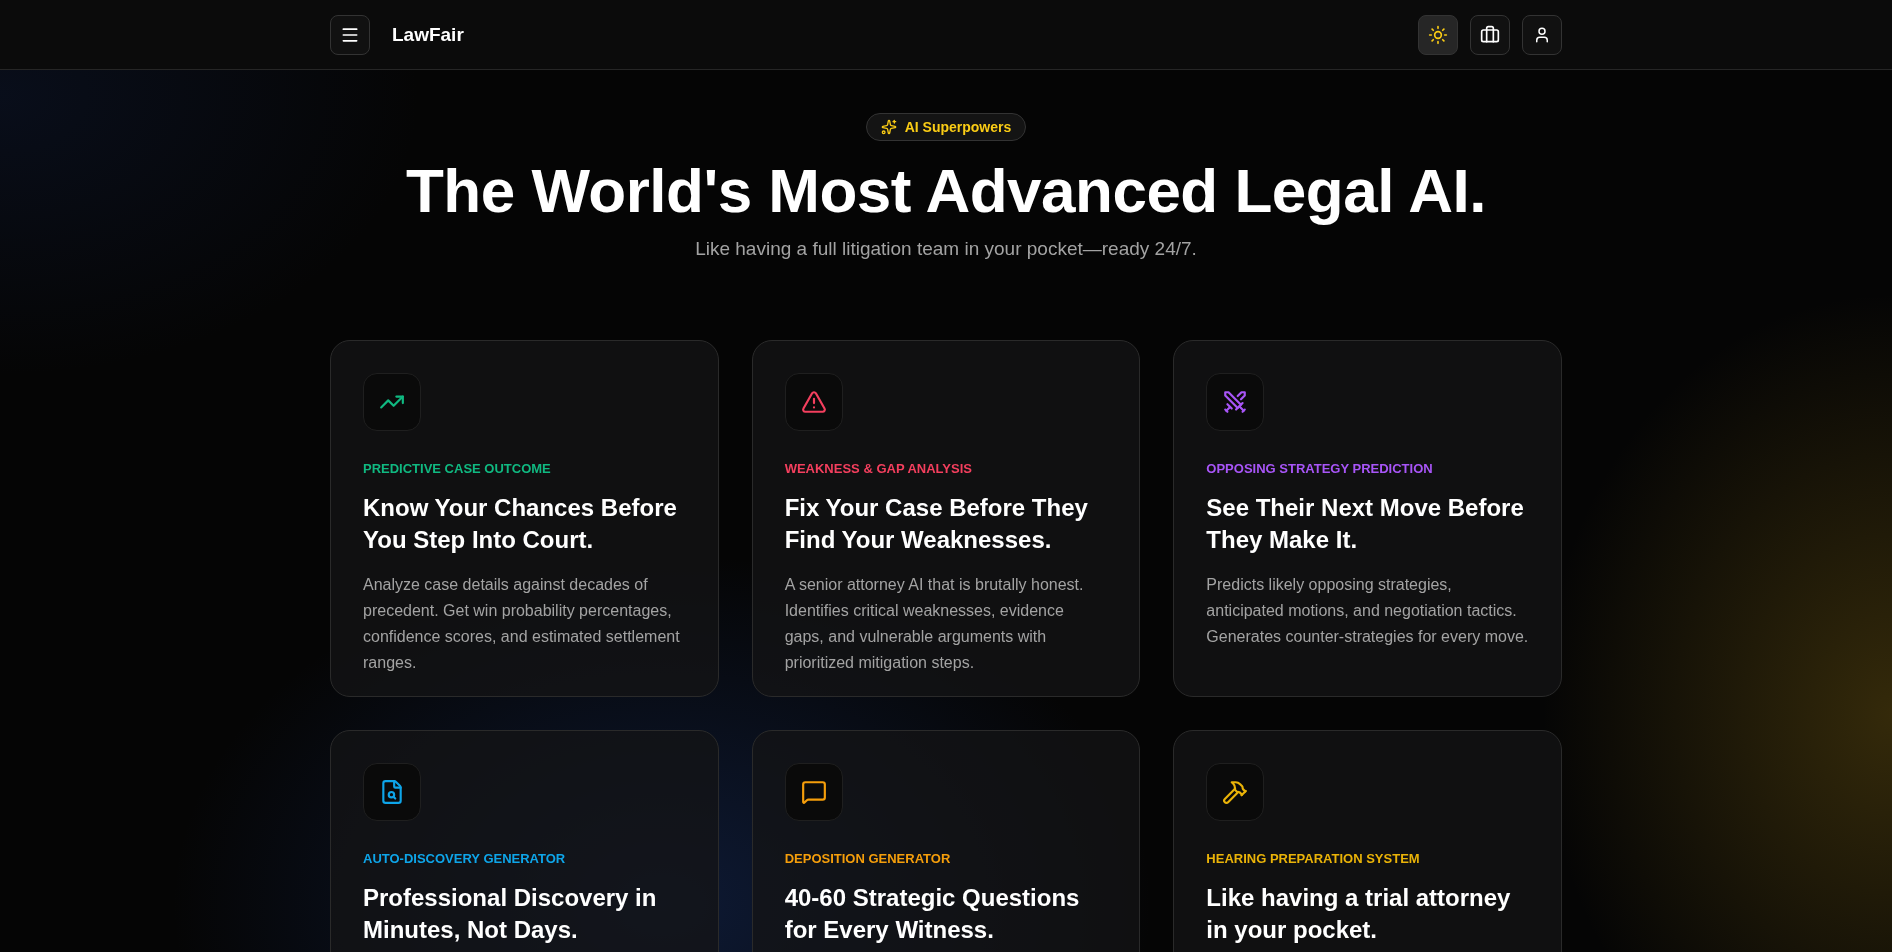 This screenshot has width=1892, height=952. What do you see at coordinates (936, 524) in the screenshot?
I see `feature-heading: Fix Your Case Before They Find Your Weaknesses.` at bounding box center [936, 524].